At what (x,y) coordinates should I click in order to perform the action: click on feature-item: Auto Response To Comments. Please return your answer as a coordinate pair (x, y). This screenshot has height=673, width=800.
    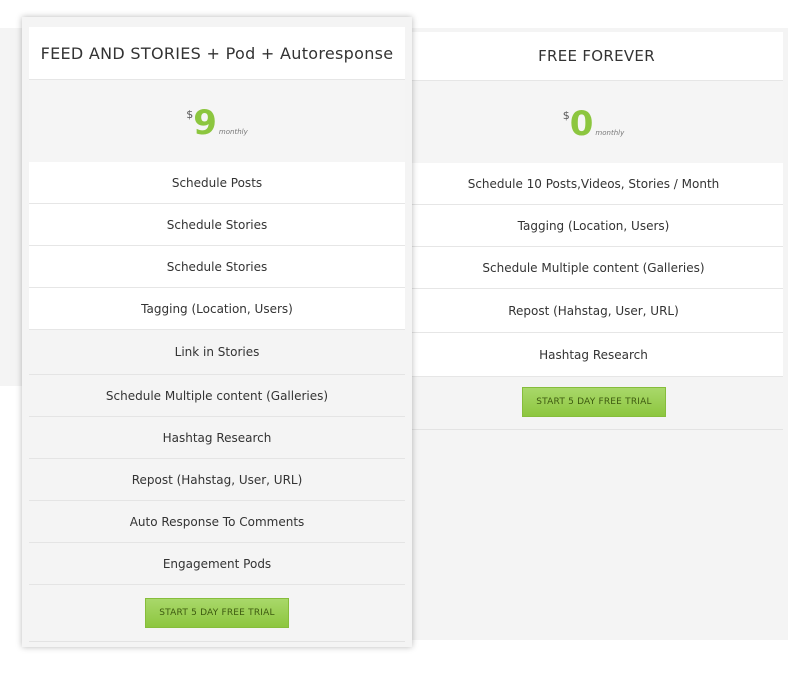
    Looking at the image, I should click on (217, 522).